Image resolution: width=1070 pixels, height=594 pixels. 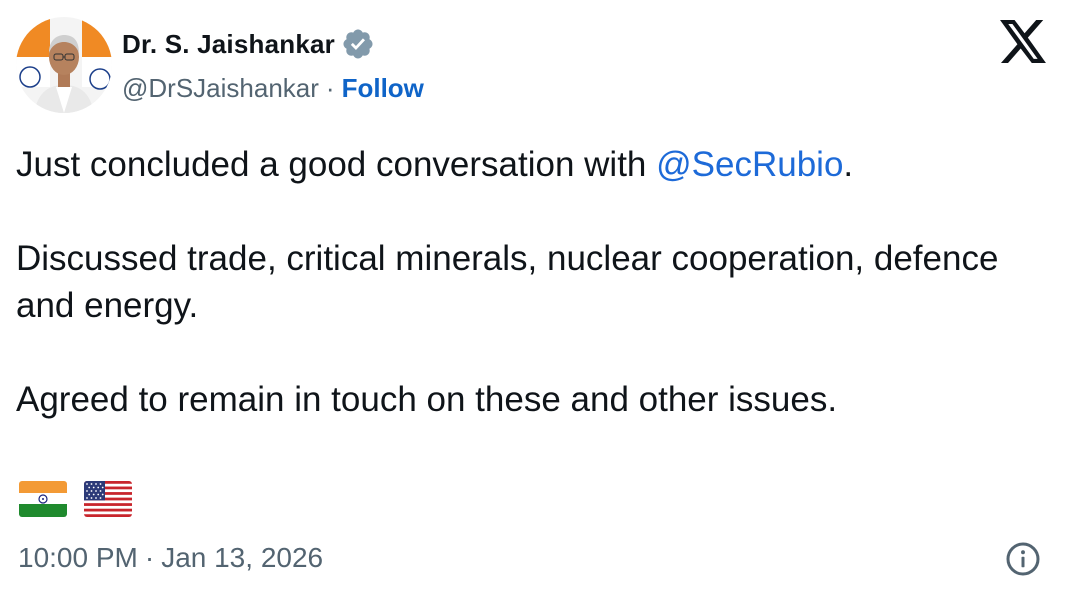 I want to click on x-logo-icon, so click(x=1023, y=42).